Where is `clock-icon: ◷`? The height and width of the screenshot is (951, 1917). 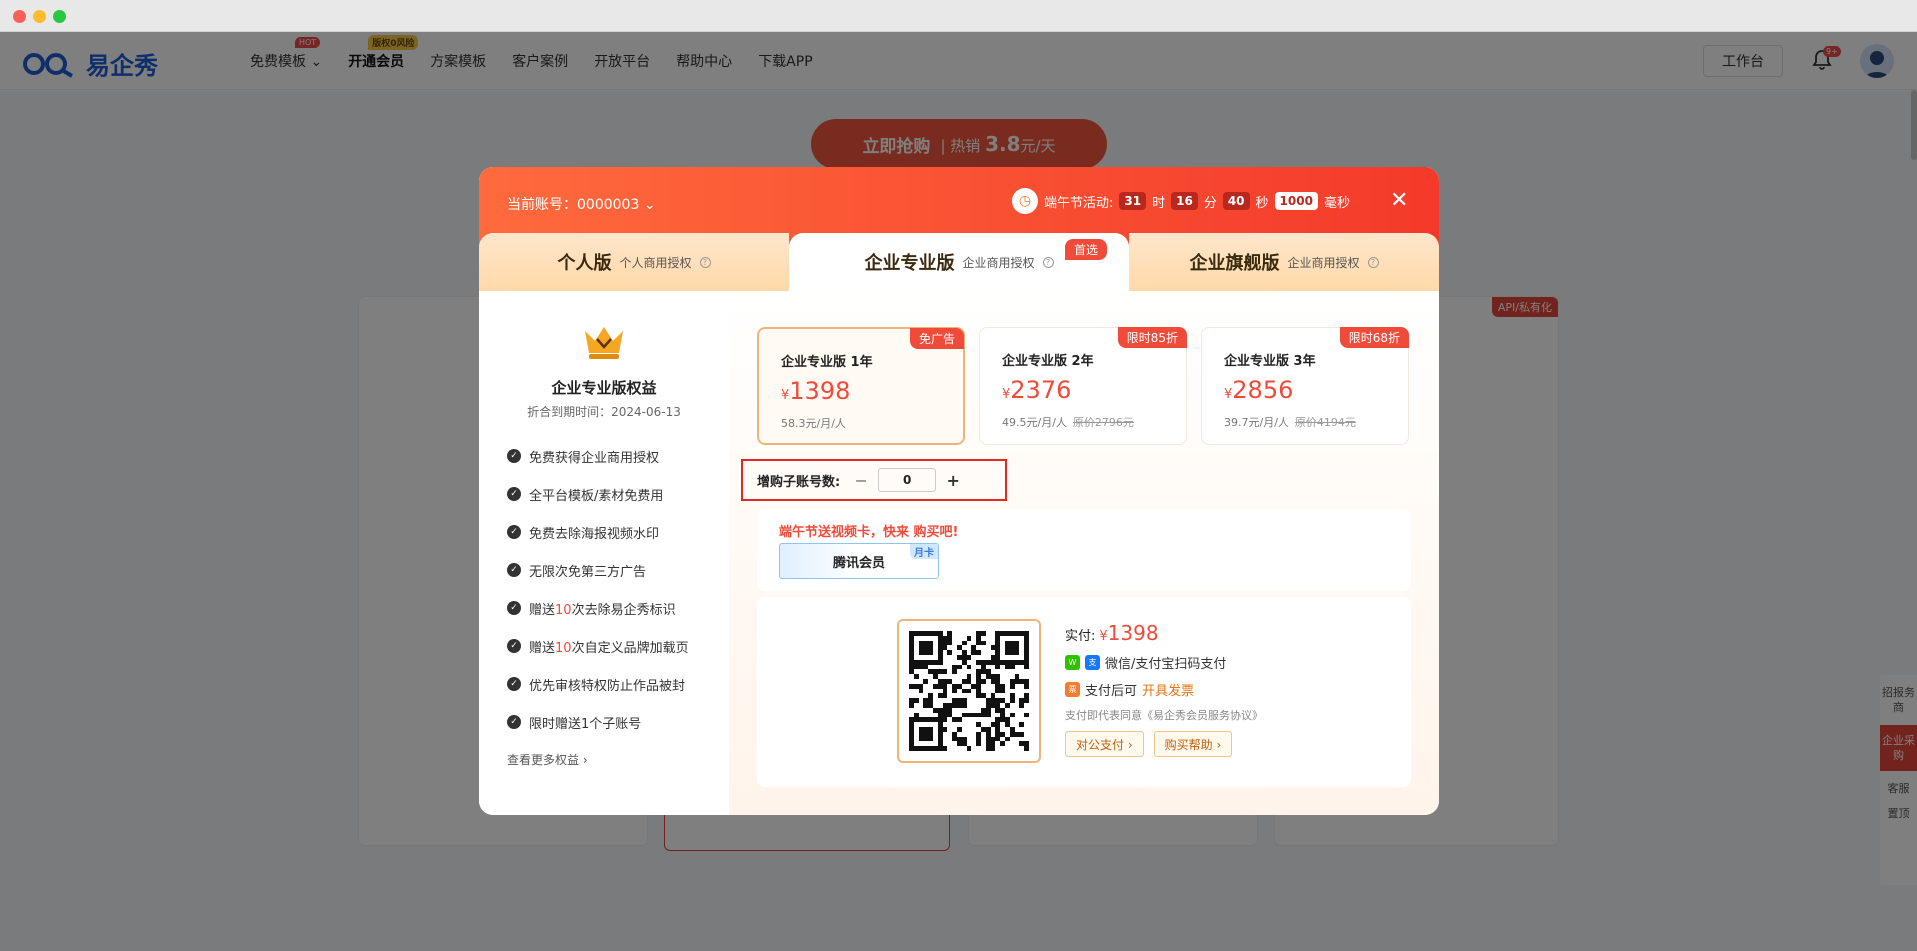
clock-icon: ◷ is located at coordinates (1025, 201).